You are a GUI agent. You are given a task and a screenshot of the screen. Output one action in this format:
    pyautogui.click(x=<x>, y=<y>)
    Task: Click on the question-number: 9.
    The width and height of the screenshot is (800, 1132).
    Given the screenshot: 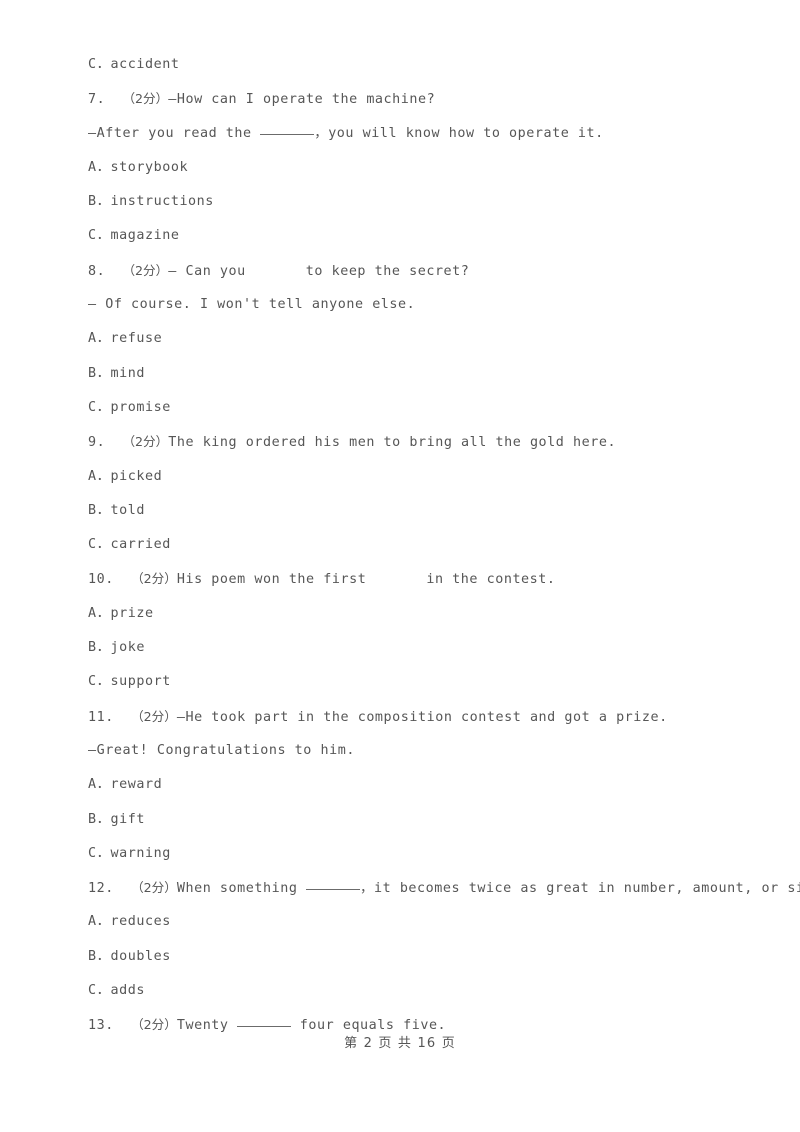 What is the action you would take?
    pyautogui.click(x=105, y=443)
    